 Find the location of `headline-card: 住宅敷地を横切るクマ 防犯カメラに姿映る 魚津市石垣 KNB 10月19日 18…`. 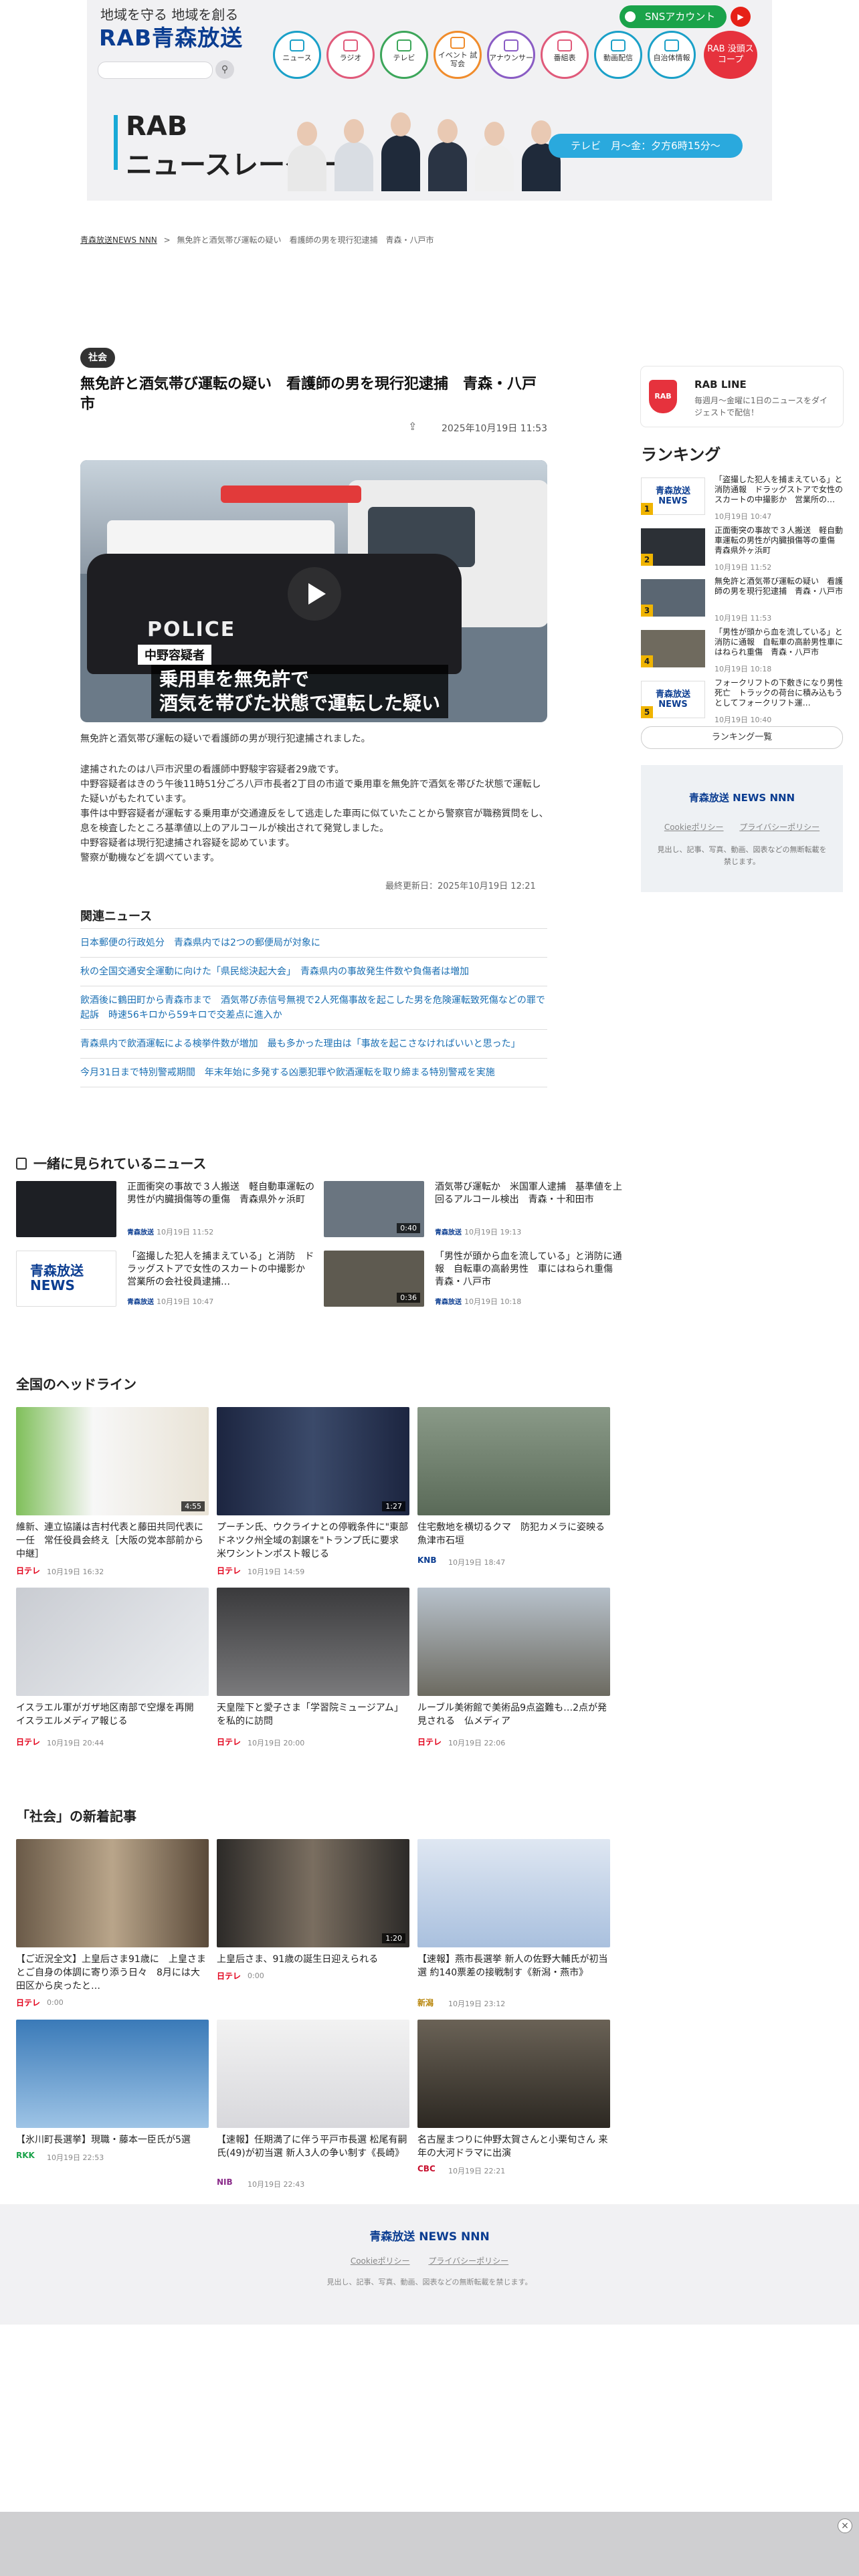

headline-card: 住宅敷地を横切るクマ 防犯カメラに姿映る 魚津市石垣 KNB 10月19日 18… is located at coordinates (515, 1487).